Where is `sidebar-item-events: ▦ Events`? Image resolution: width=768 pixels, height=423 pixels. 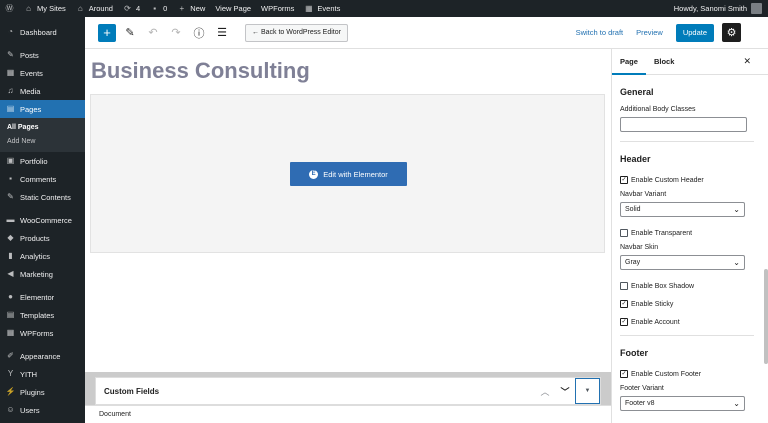 sidebar-item-events: ▦ Events is located at coordinates (42, 73).